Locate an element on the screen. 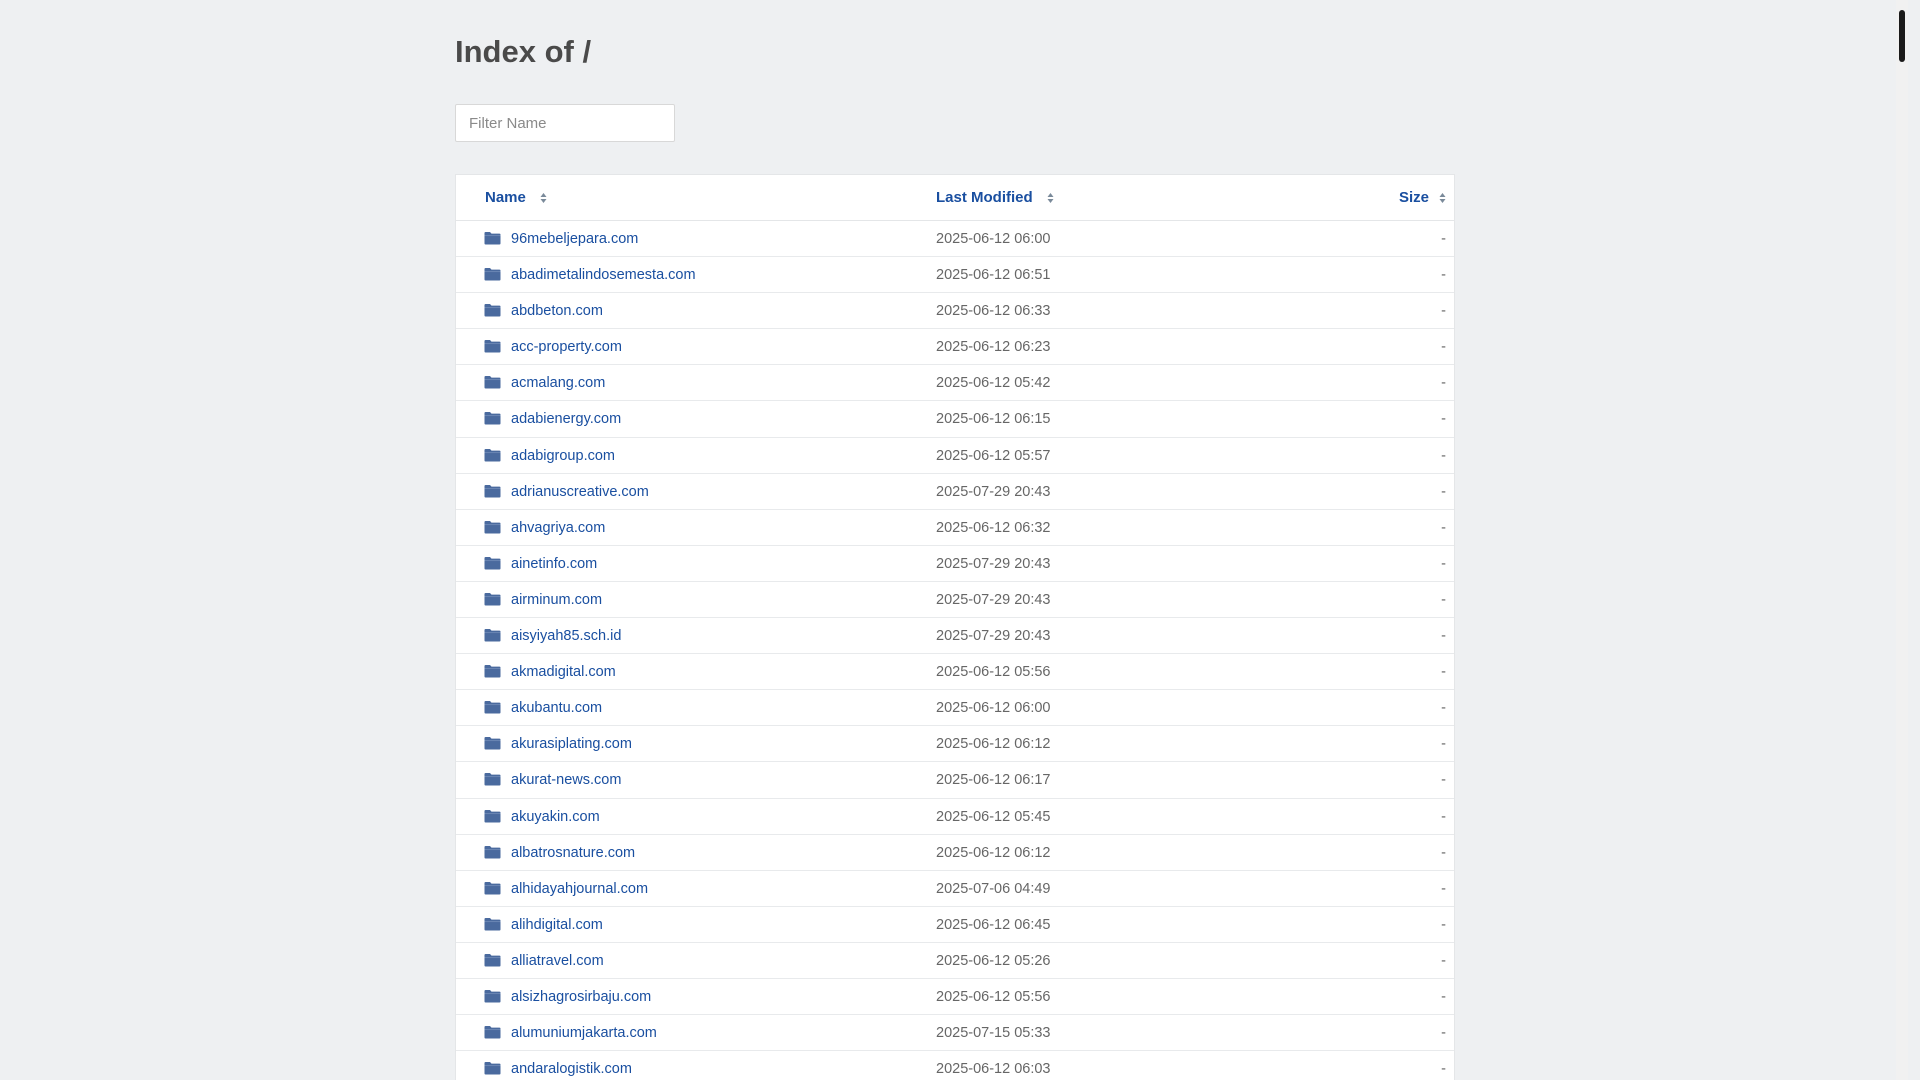 The height and width of the screenshot is (1080, 1920). sort-by-last-modified-link: Last Modified is located at coordinates (995, 197).